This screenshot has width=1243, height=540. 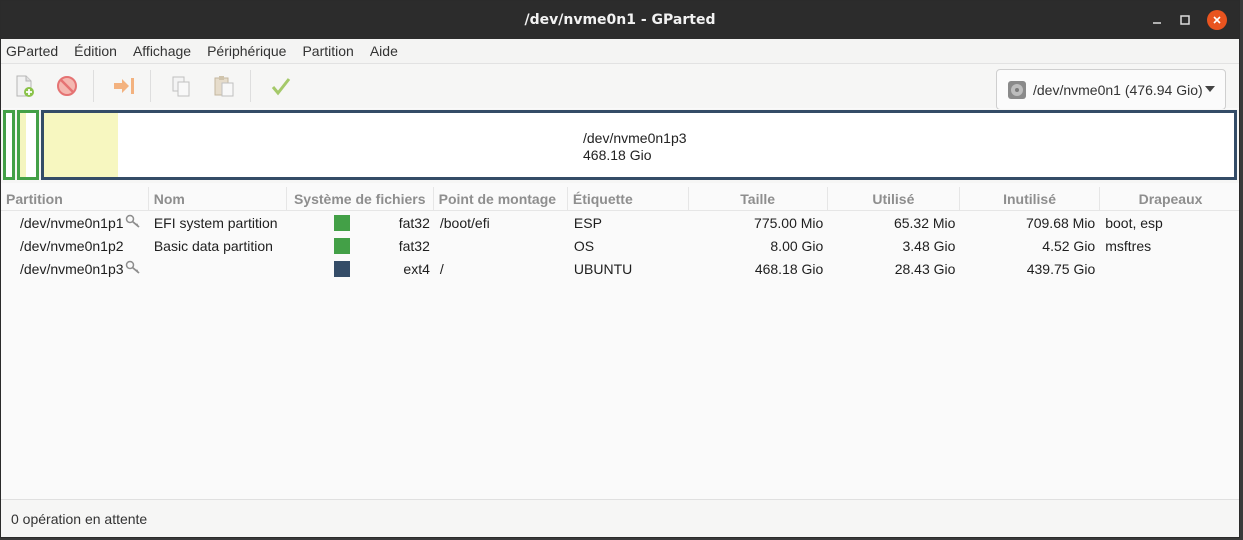 I want to click on partition-path: /dev/nvme0n1p3, so click(x=72, y=268).